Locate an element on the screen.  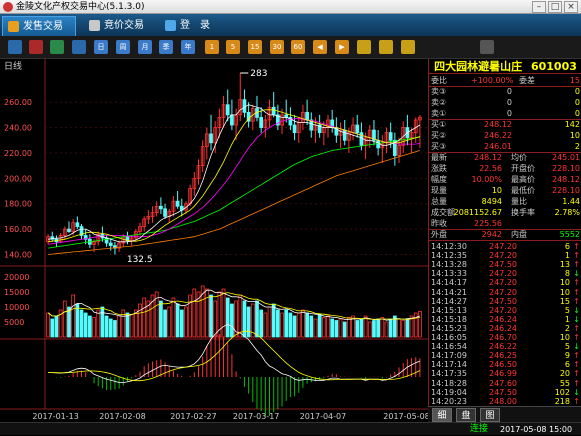
stat-row: 涨跌 22.56 开盘价 228.10 is located at coordinates (505, 169).